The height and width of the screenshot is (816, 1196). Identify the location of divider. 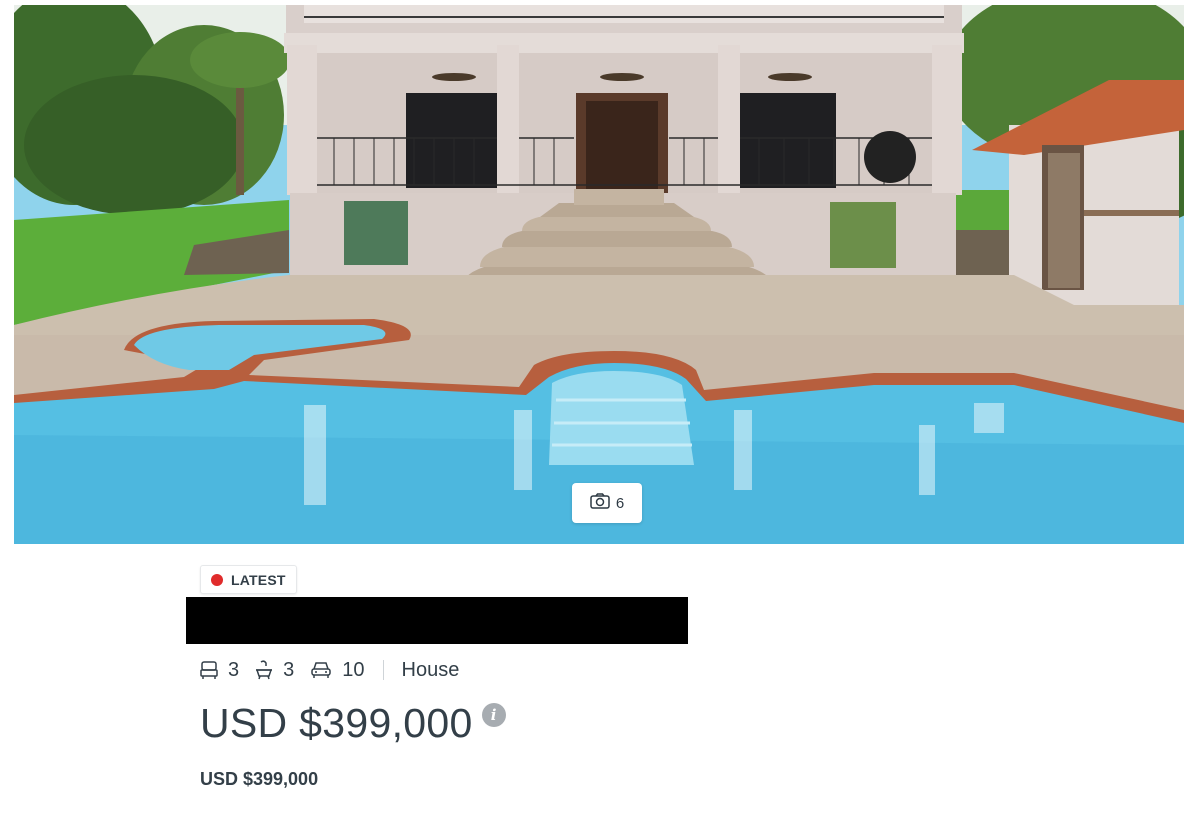
(383, 670).